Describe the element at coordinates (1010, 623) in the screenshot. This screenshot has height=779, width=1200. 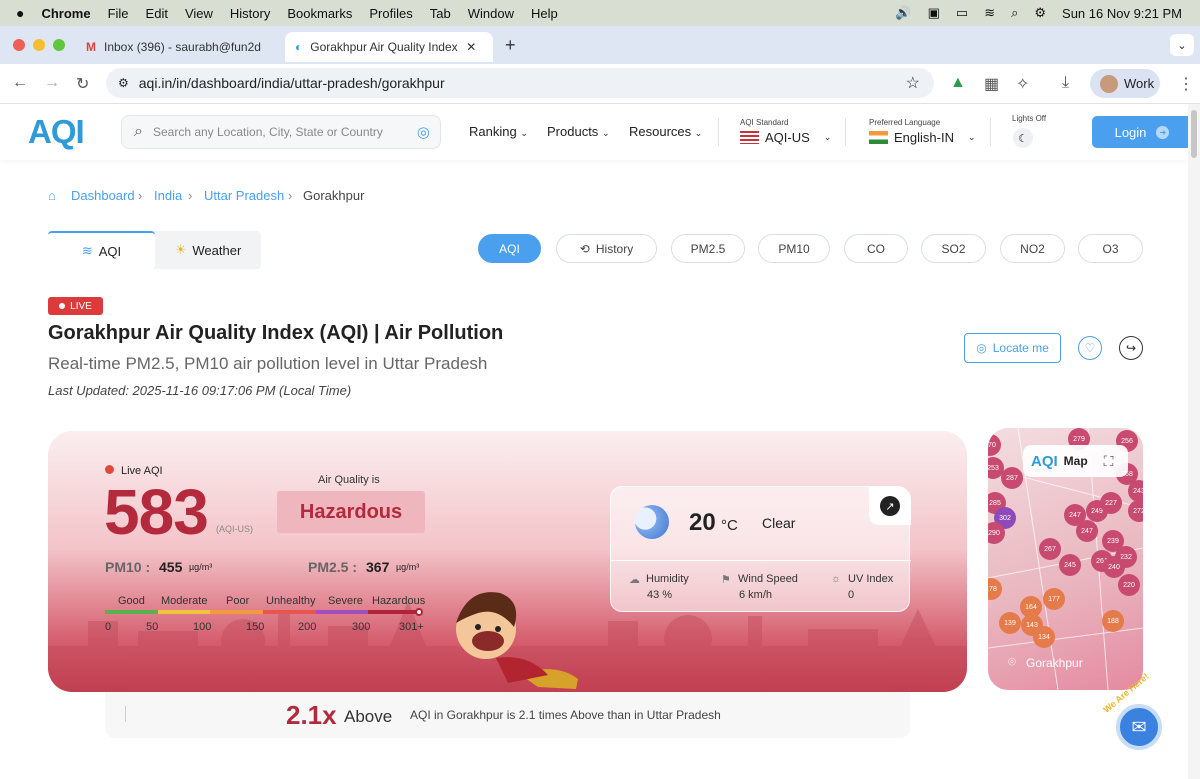
I see `map-aqi-bubble: 139` at that location.